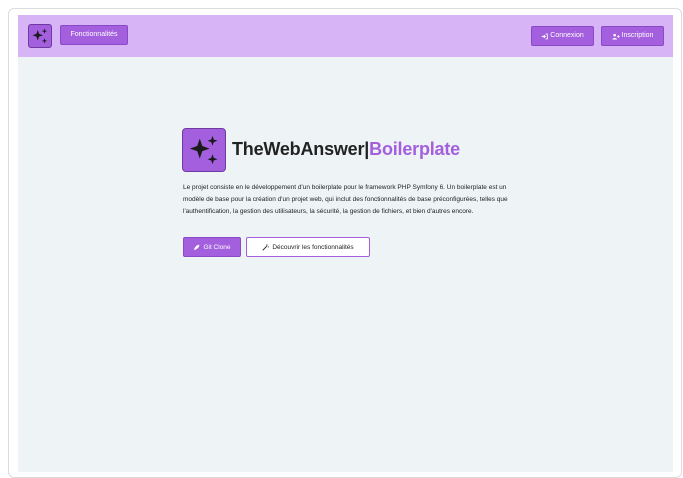 This screenshot has height=478, width=683. What do you see at coordinates (266, 247) in the screenshot?
I see `magic-wand-icon` at bounding box center [266, 247].